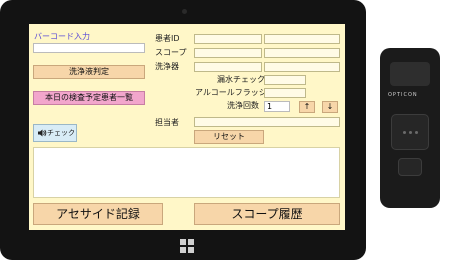  I want to click on barcode-scanner-device: OPTICON, so click(410, 128).